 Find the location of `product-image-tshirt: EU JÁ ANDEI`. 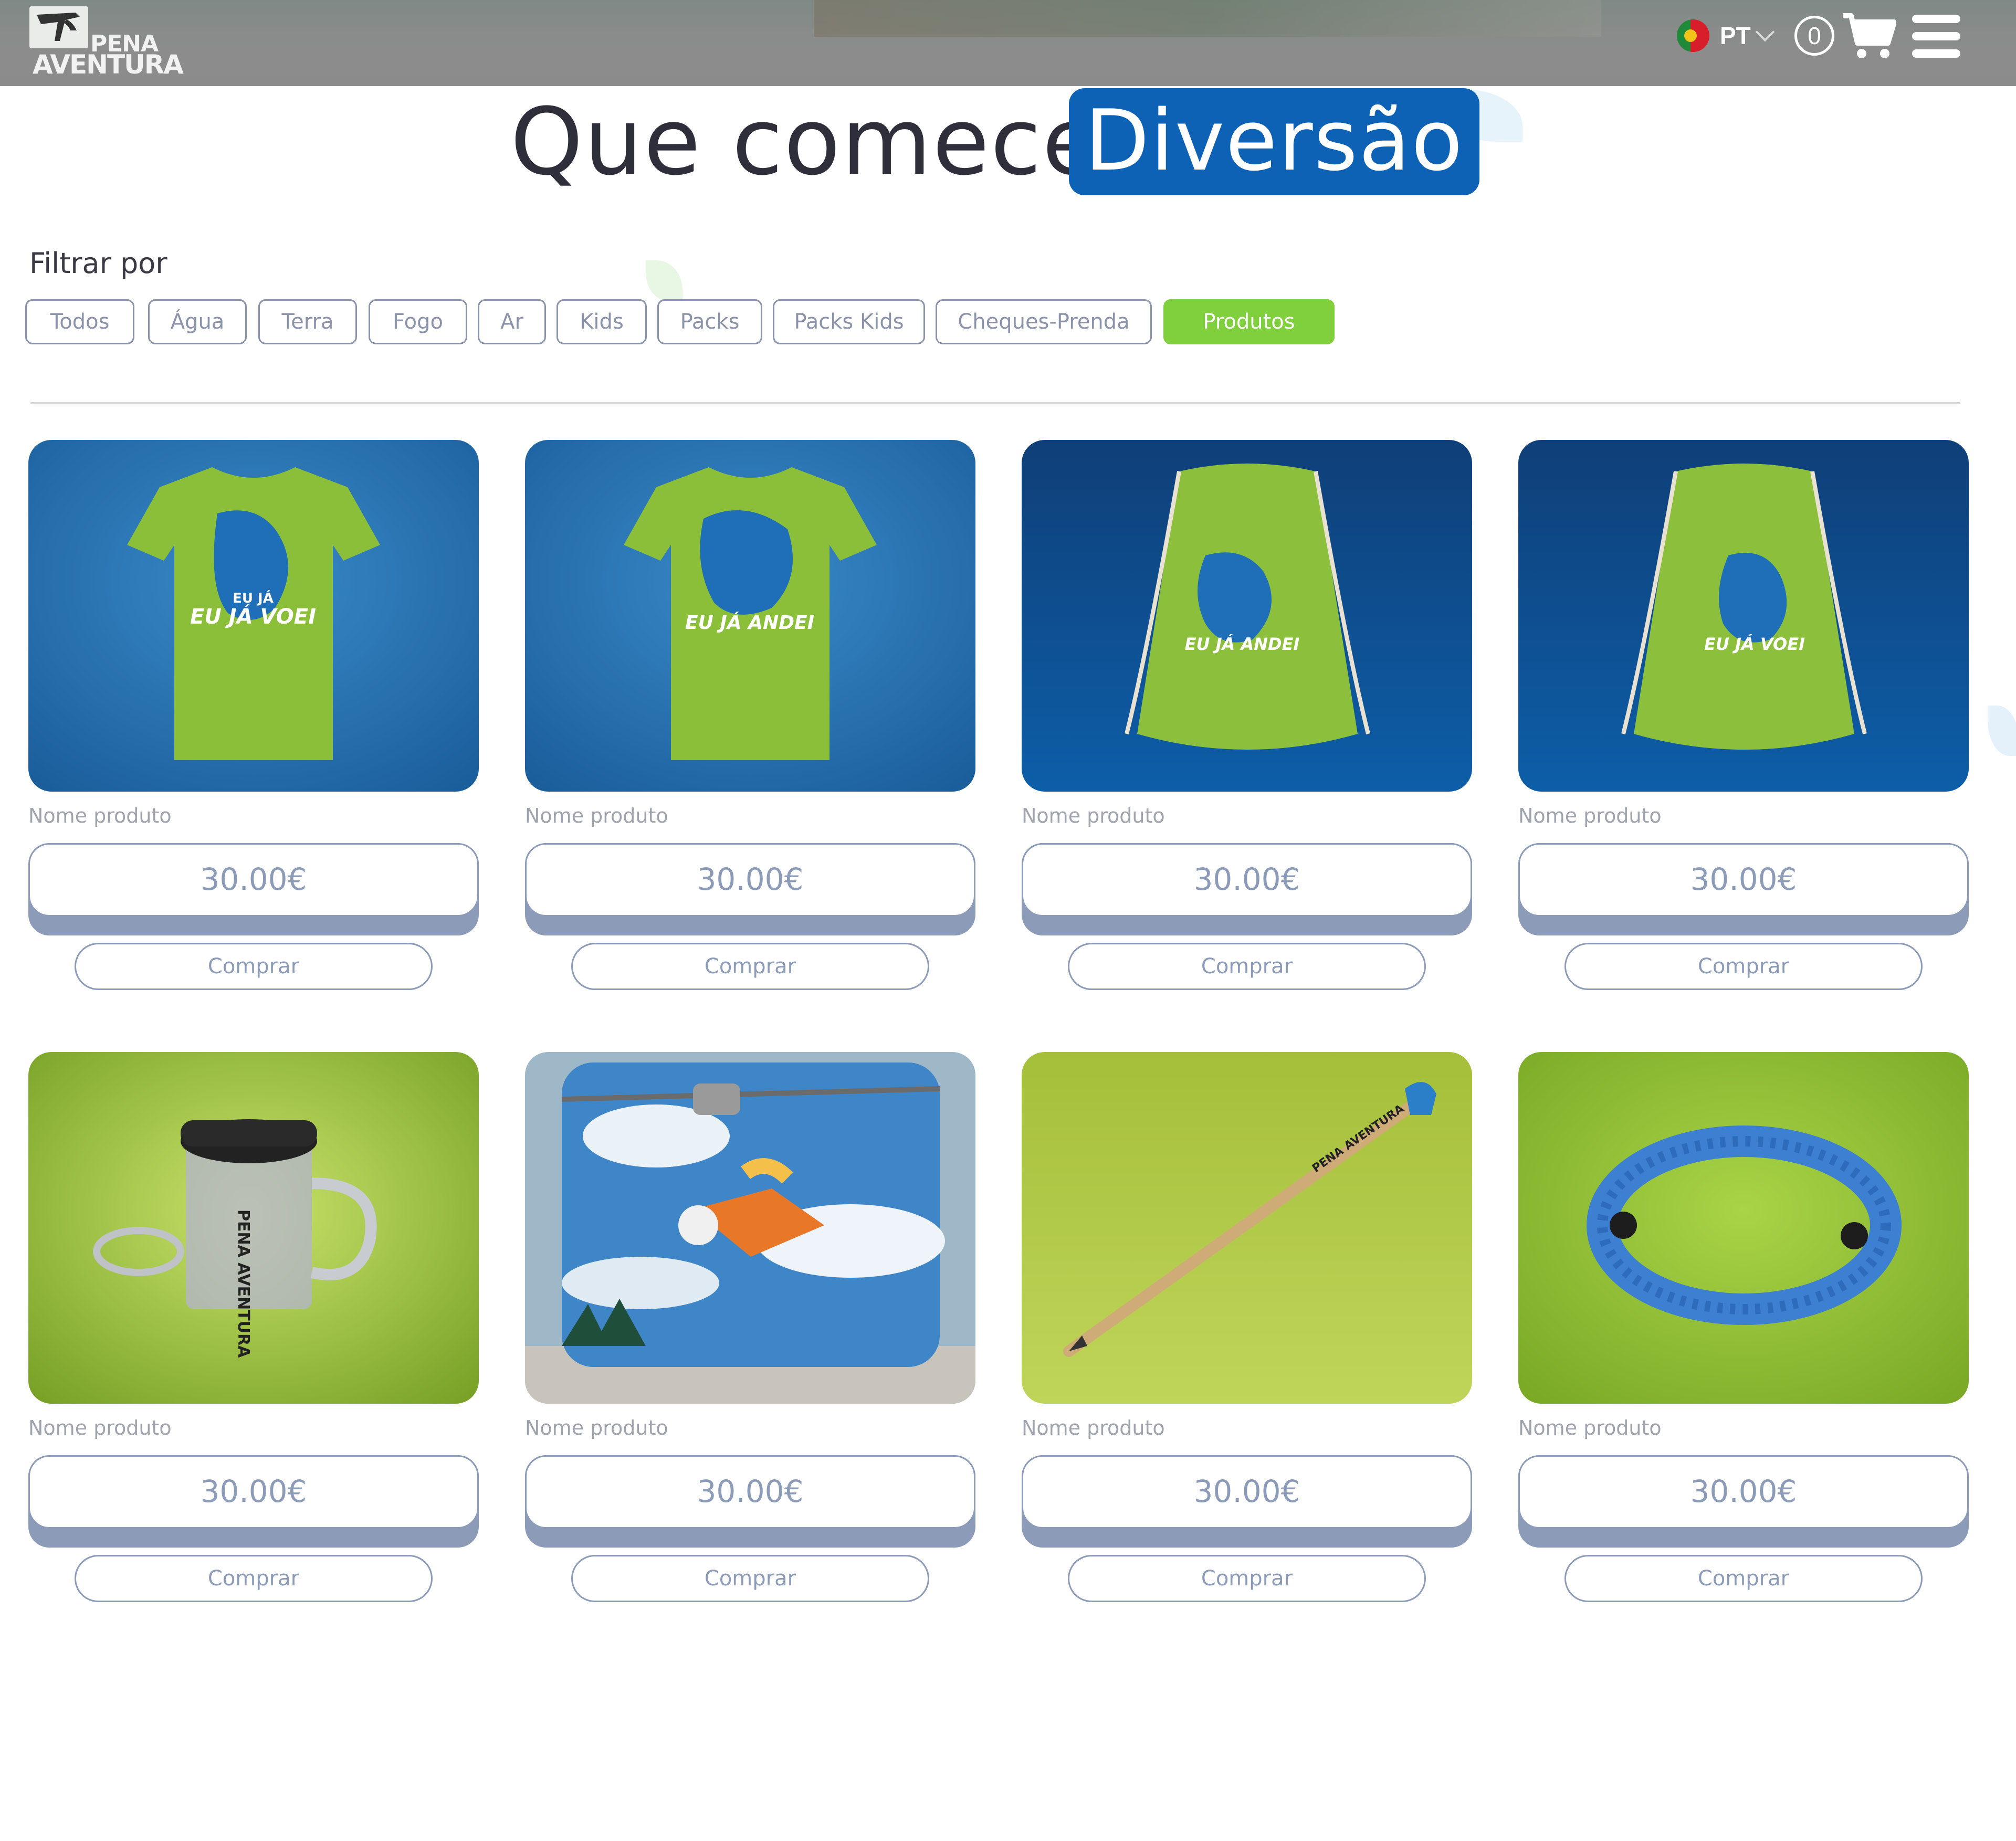

product-image-tshirt: EU JÁ ANDEI is located at coordinates (750, 616).